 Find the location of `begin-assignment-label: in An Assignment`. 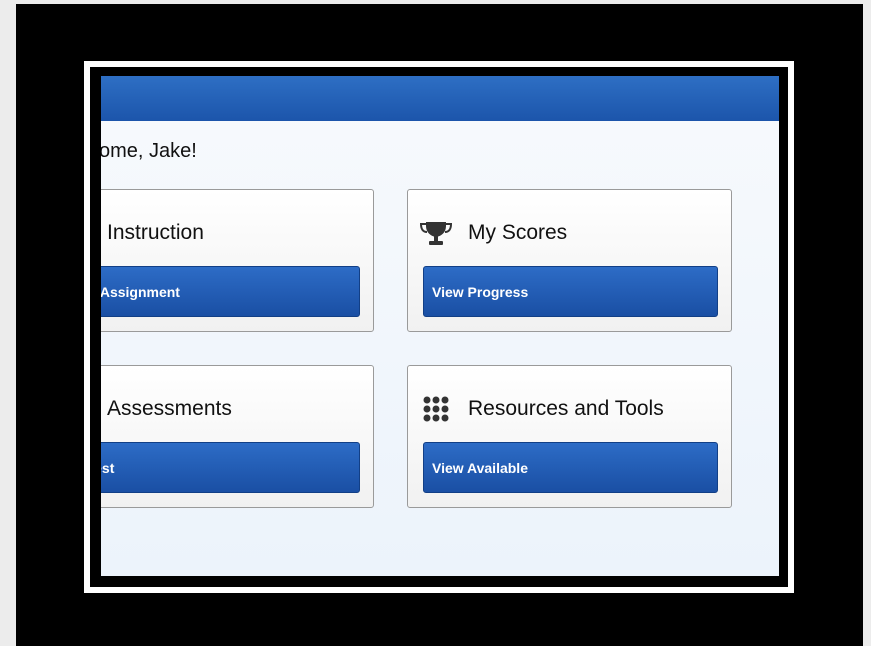

begin-assignment-label: in An Assignment is located at coordinates (140, 291).